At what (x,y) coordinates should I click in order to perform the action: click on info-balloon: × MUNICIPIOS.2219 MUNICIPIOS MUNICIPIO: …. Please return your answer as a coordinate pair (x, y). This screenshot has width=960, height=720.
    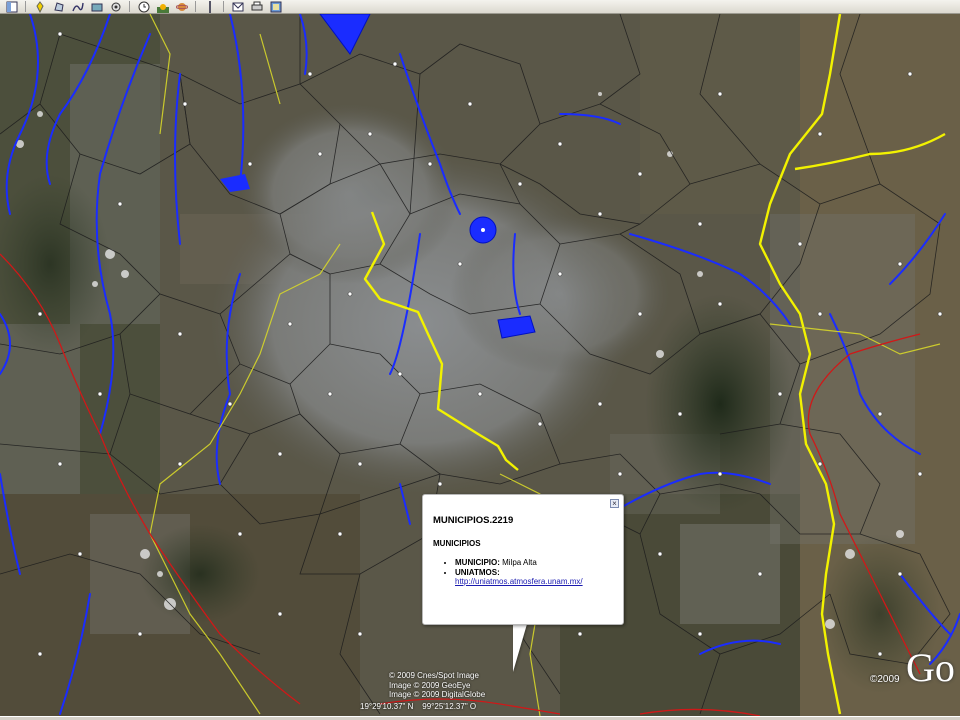
    Looking at the image, I should click on (523, 559).